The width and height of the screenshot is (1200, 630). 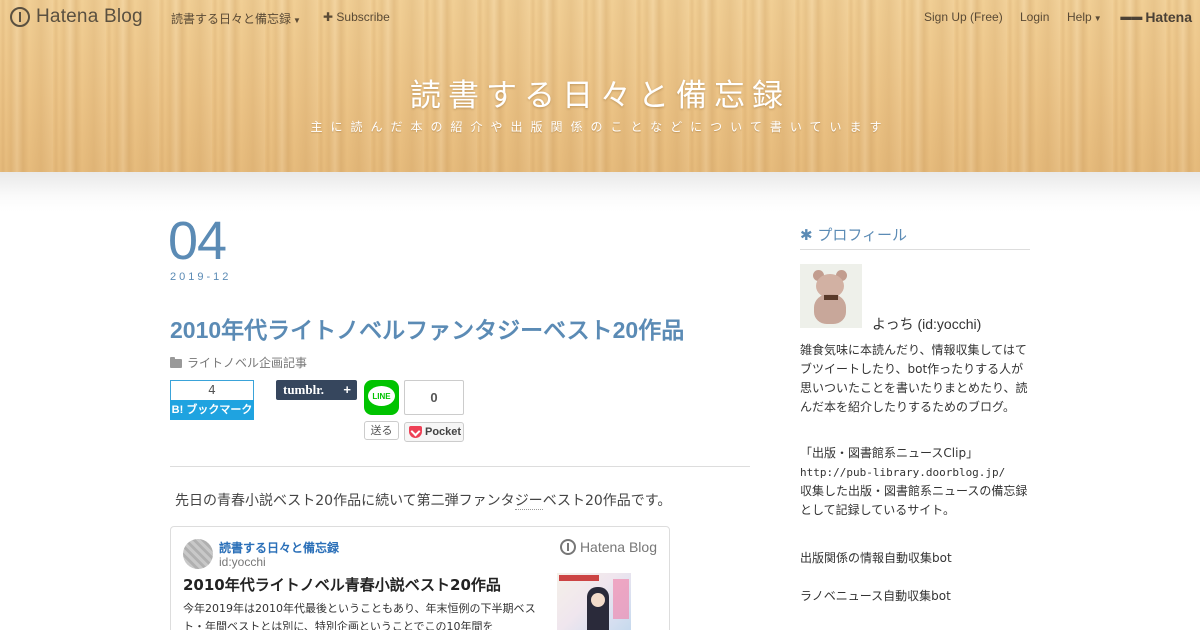 I want to click on thumbnail-face, so click(x=598, y=600).